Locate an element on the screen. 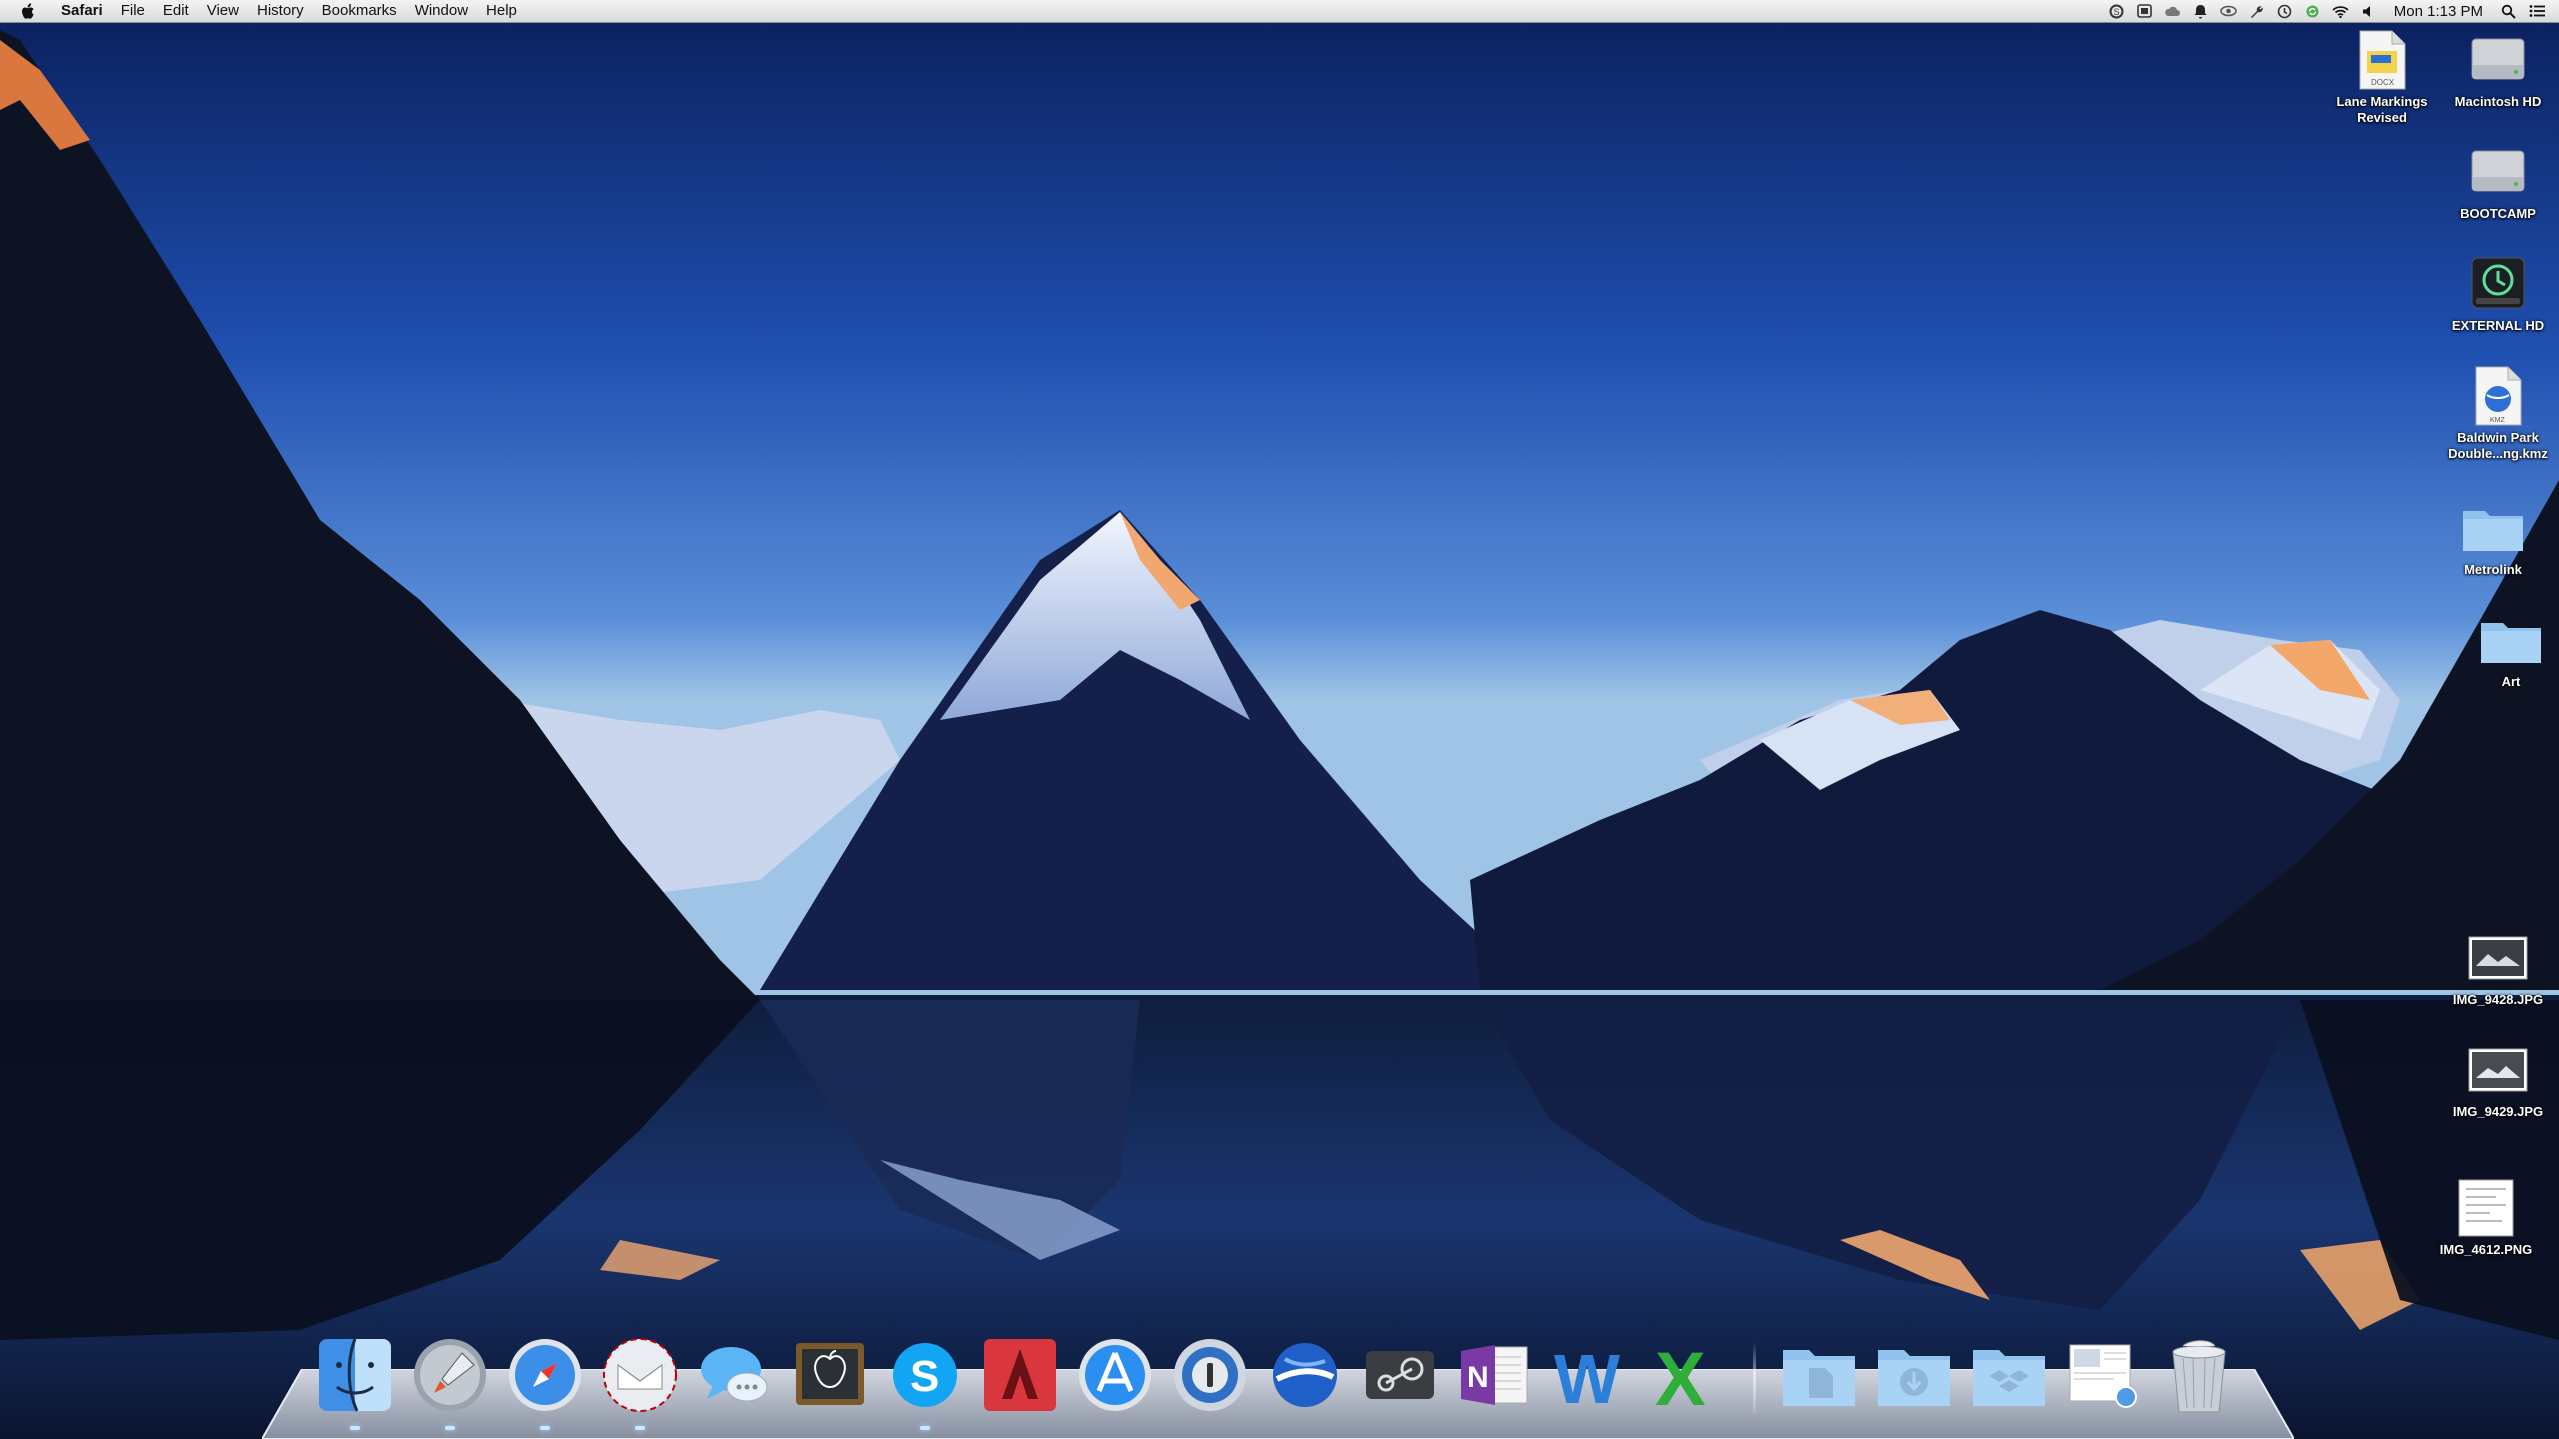 Image resolution: width=2559 pixels, height=1439 pixels. docx-file-icon: DOCX is located at coordinates (2382, 60).